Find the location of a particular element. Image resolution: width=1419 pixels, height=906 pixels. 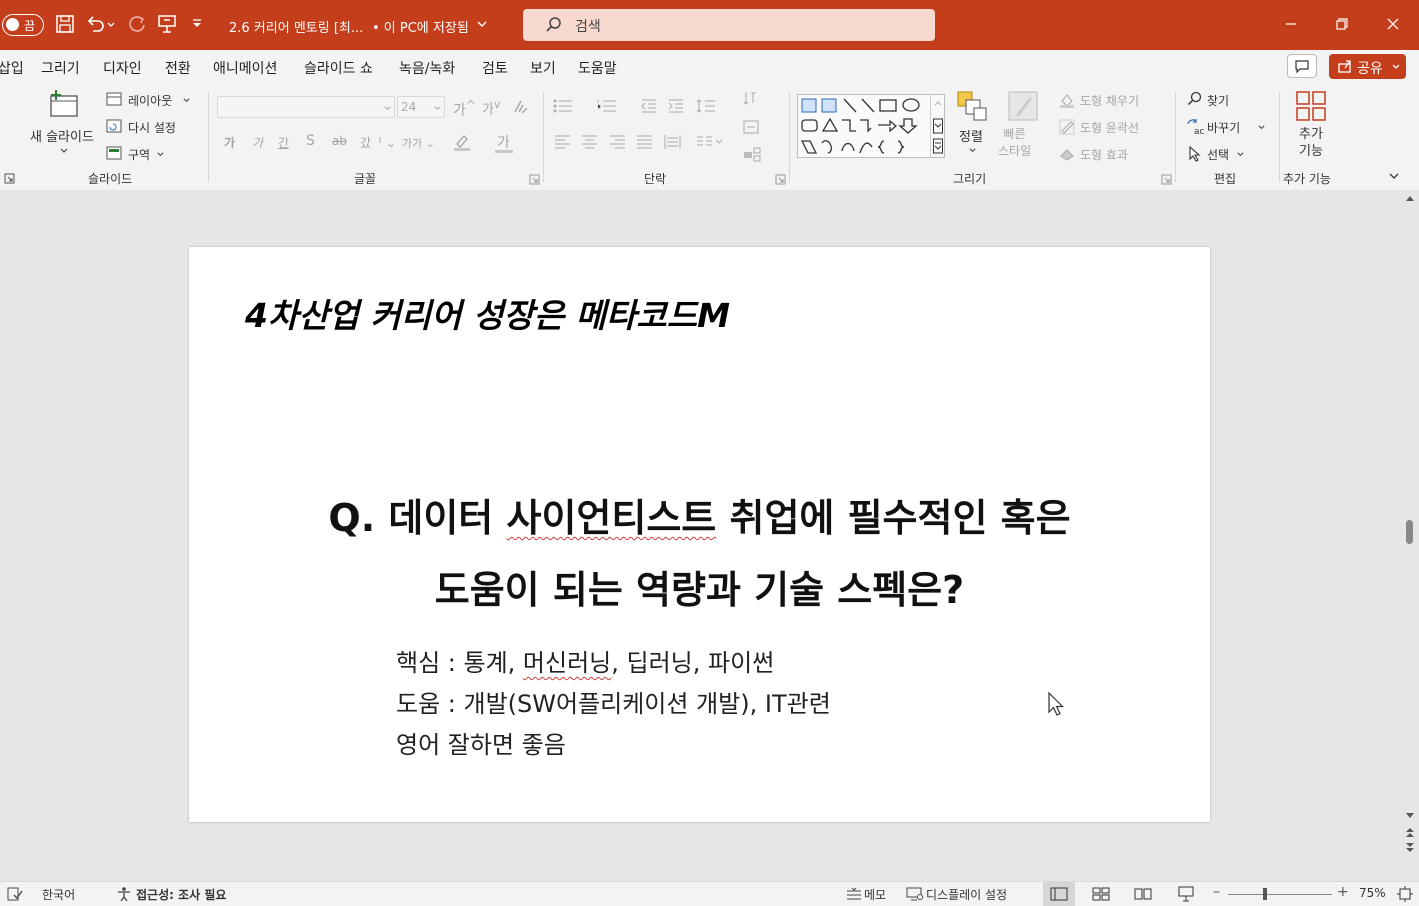

minimize-icon is located at coordinates (1291, 24).